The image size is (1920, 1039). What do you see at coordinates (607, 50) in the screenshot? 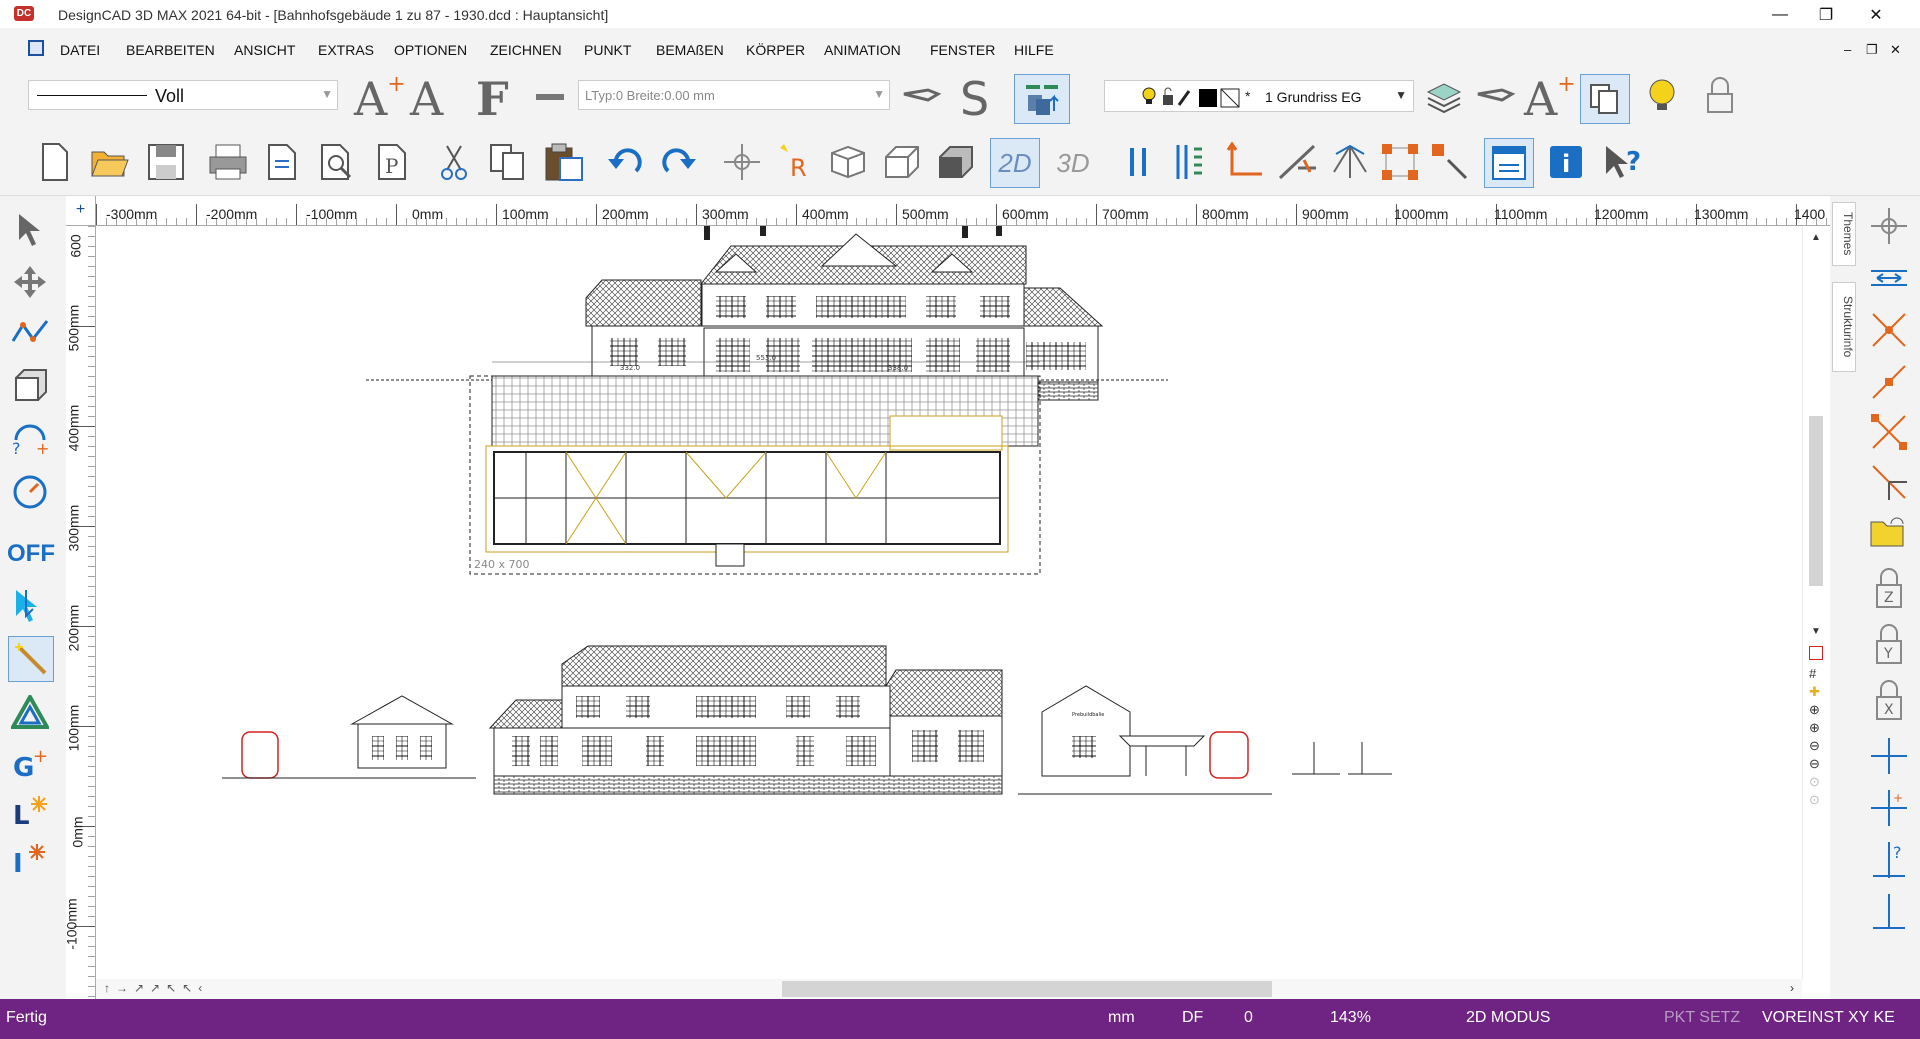
I see `menu-punkt: PUNKT` at bounding box center [607, 50].